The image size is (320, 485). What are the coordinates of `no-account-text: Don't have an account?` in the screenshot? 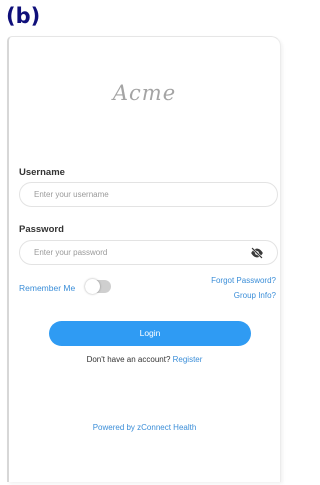 It's located at (128, 359).